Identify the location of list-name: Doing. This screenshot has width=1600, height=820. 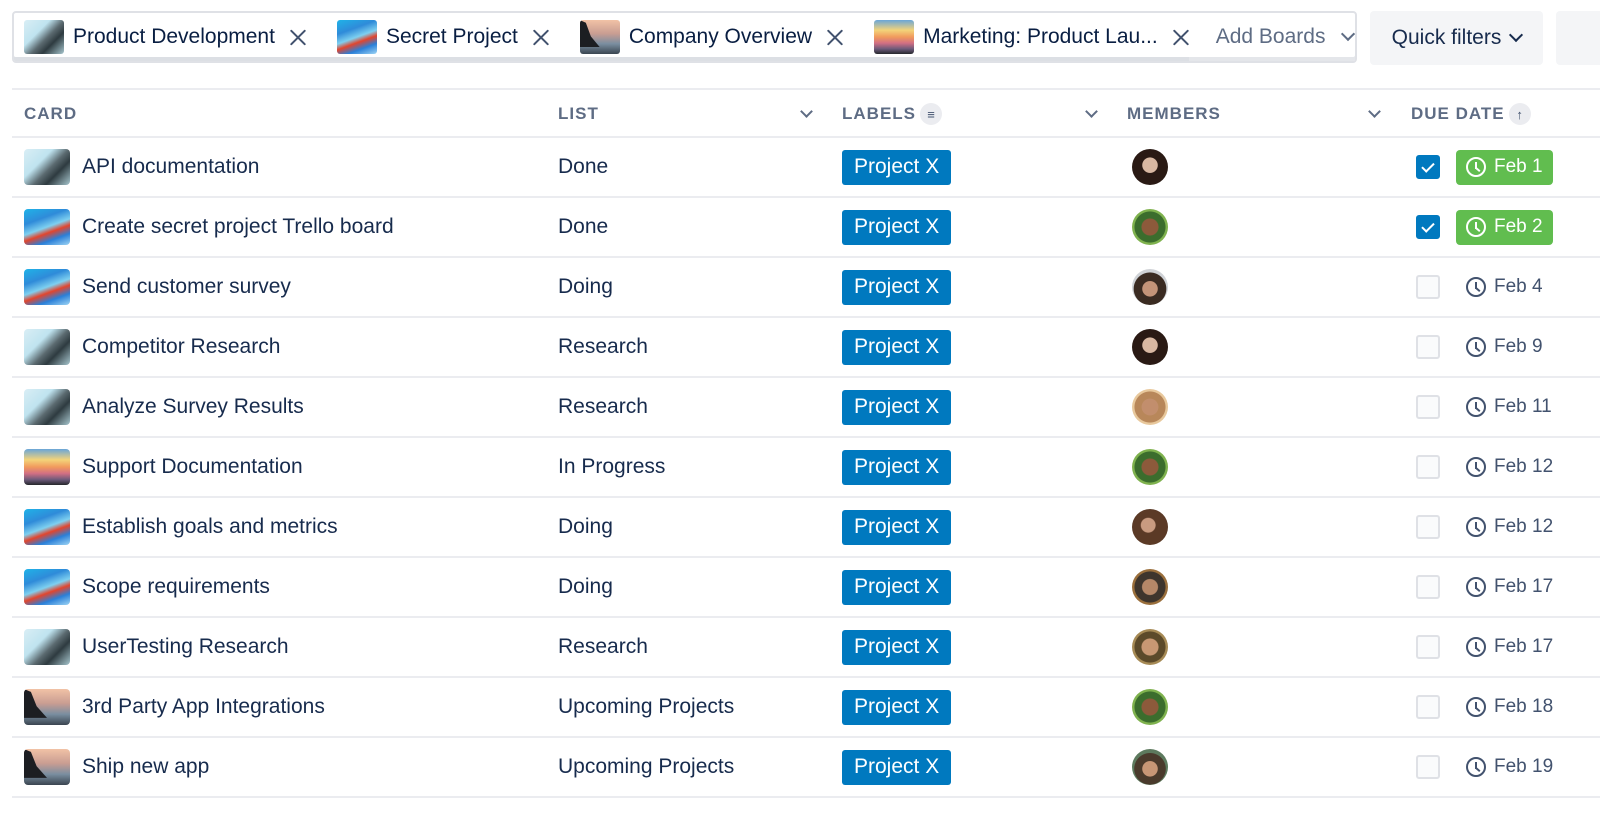
(585, 586).